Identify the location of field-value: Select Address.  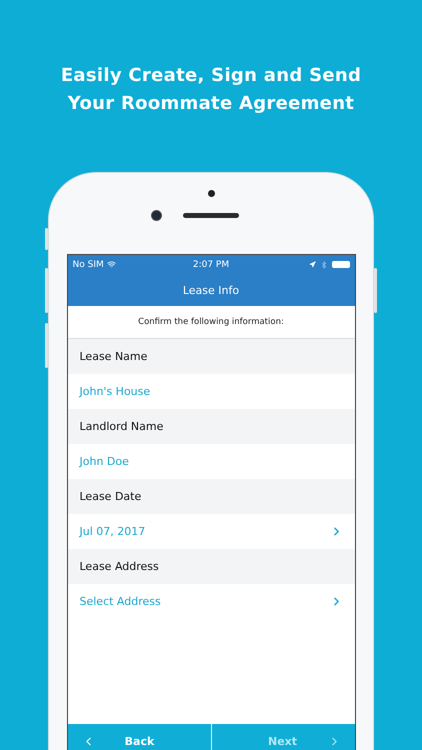
(211, 601).